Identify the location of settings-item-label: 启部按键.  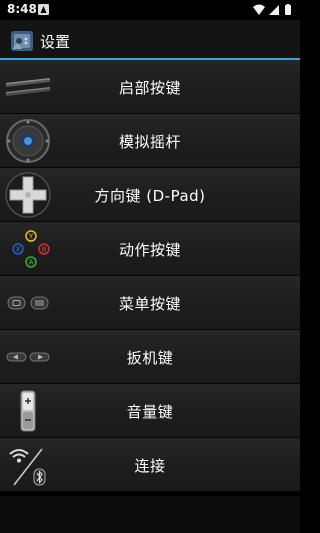
(149, 88).